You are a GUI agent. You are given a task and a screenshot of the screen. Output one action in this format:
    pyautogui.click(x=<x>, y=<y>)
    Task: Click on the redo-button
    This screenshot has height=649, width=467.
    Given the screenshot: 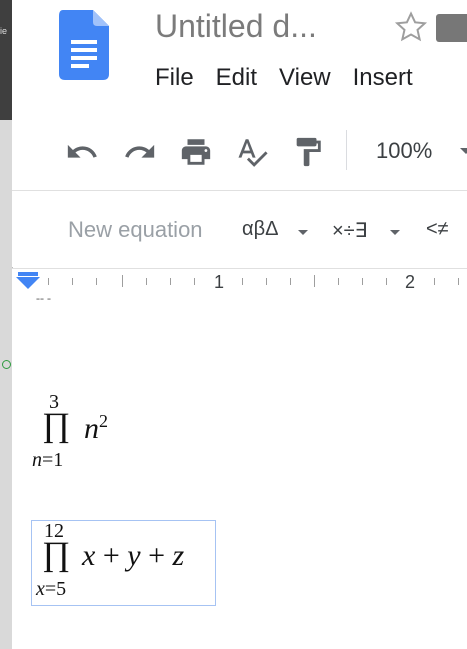 What is the action you would take?
    pyautogui.click(x=140, y=152)
    